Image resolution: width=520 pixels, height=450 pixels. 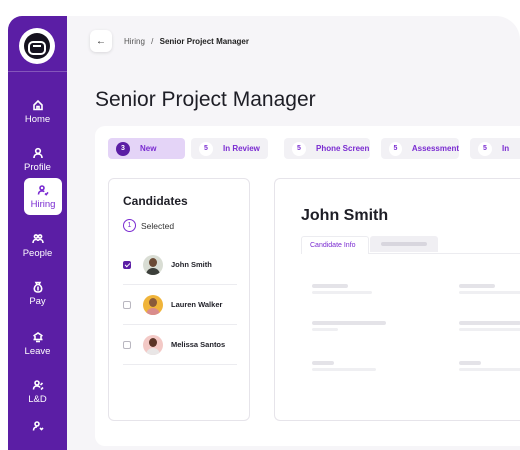 What do you see at coordinates (37, 119) in the screenshot?
I see `sidebar-item-label: Home` at bounding box center [37, 119].